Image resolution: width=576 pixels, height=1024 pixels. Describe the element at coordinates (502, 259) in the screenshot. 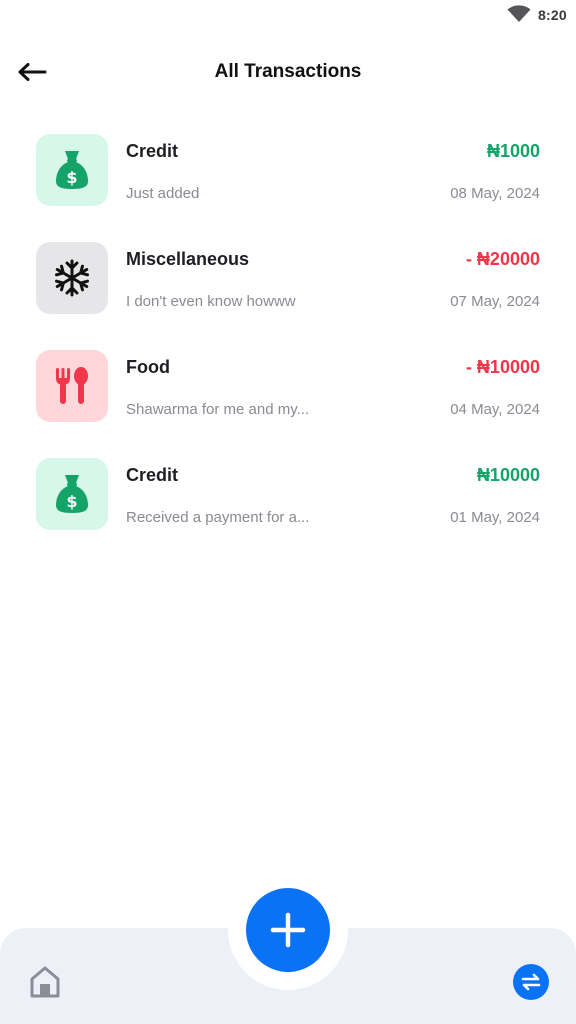

I see `transaction-amount: - ₦20000` at that location.